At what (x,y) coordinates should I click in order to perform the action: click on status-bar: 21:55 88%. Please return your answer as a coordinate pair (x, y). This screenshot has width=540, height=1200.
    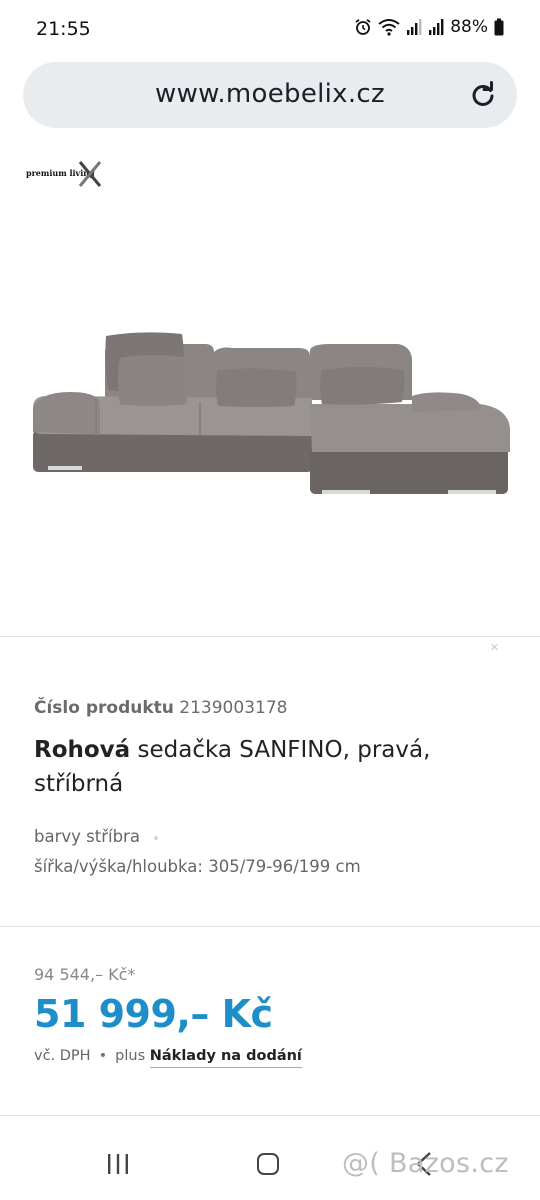
    Looking at the image, I should click on (270, 30).